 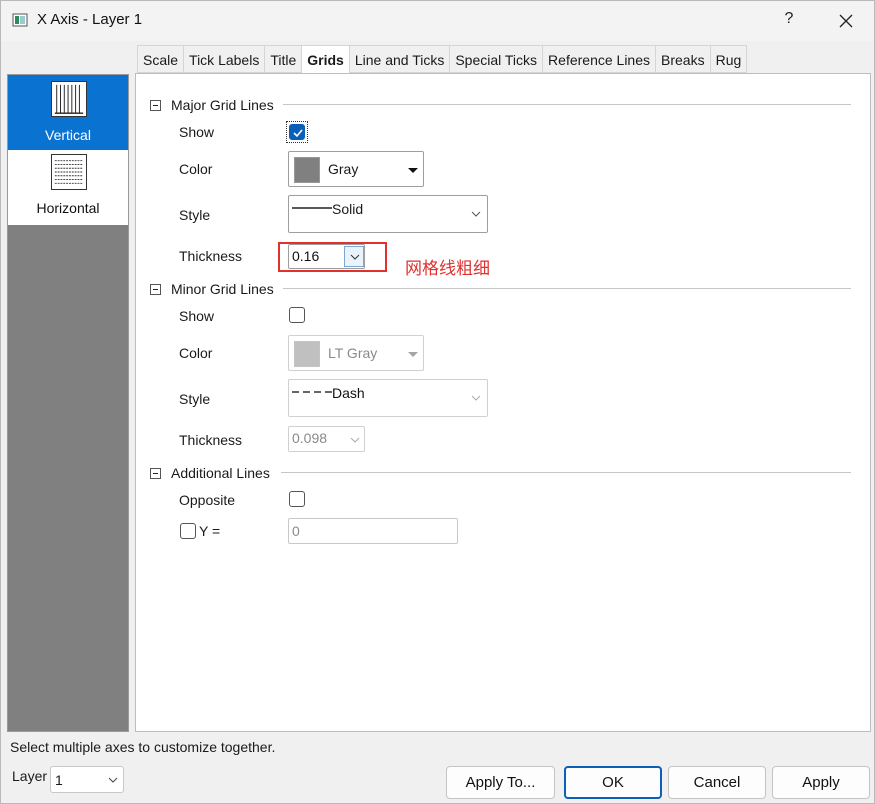 What do you see at coordinates (399, 59) in the screenshot?
I see `tab-line-and-ticks: Line and Ticks` at bounding box center [399, 59].